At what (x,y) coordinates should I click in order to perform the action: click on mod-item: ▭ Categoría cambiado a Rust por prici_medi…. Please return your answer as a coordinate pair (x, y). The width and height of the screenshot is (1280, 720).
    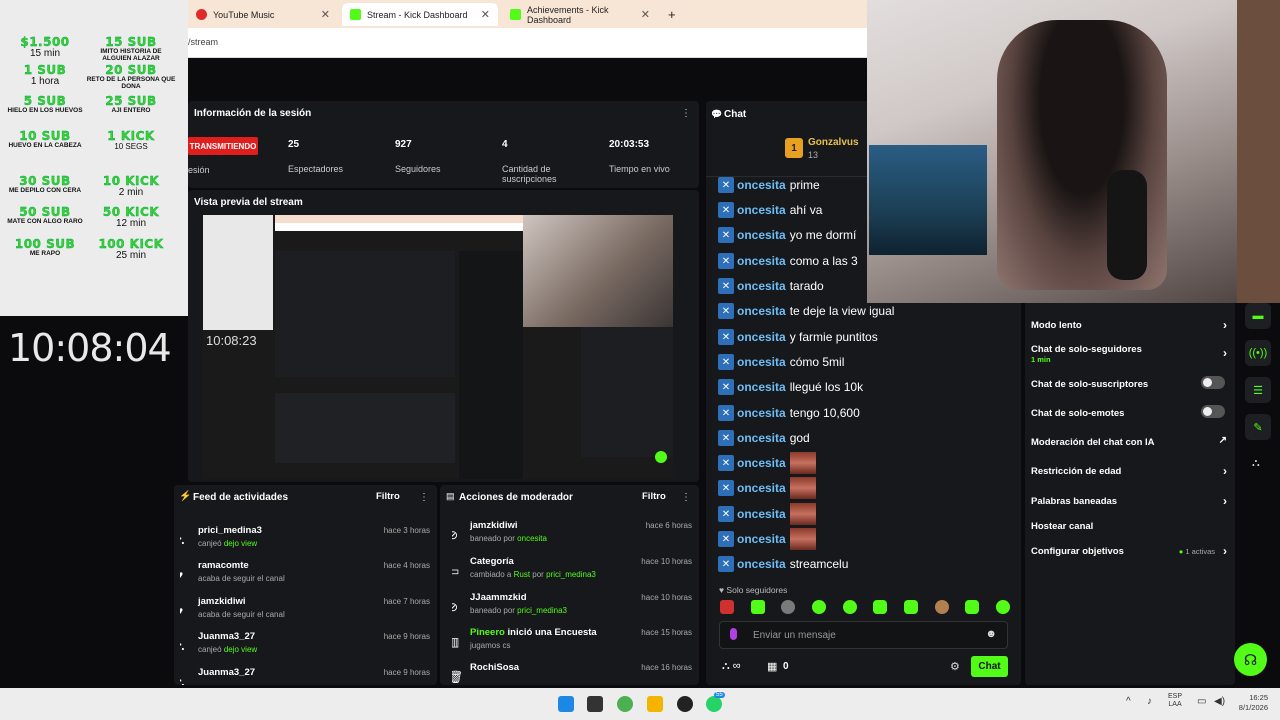
    Looking at the image, I should click on (572, 573).